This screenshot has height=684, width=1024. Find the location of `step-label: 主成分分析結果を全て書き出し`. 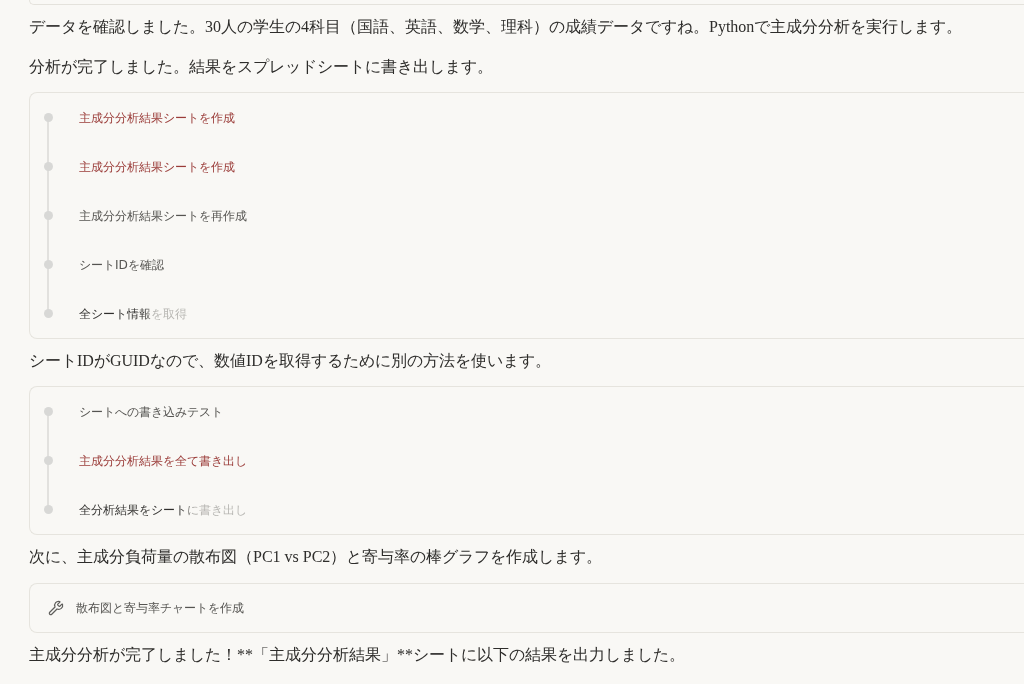

step-label: 主成分分析結果を全て書き出し is located at coordinates (163, 460).